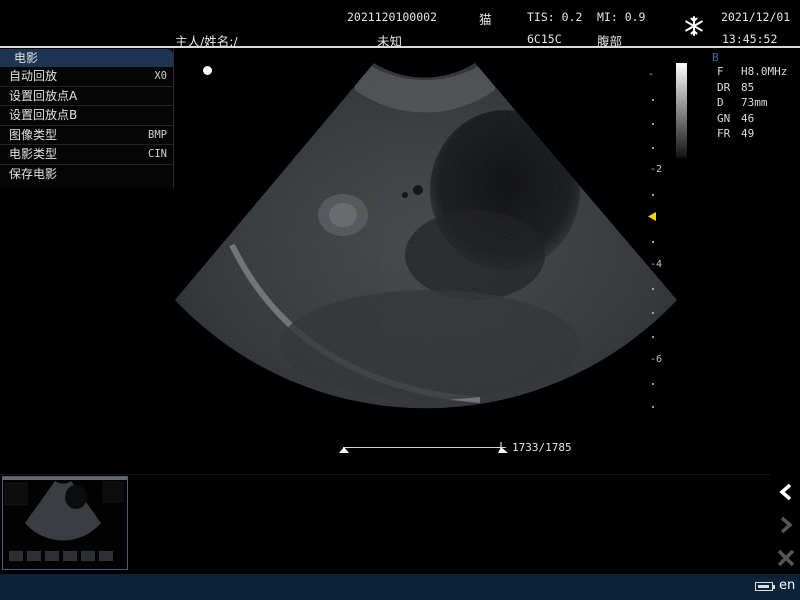  What do you see at coordinates (65, 523) in the screenshot?
I see `cine-thumbnail` at bounding box center [65, 523].